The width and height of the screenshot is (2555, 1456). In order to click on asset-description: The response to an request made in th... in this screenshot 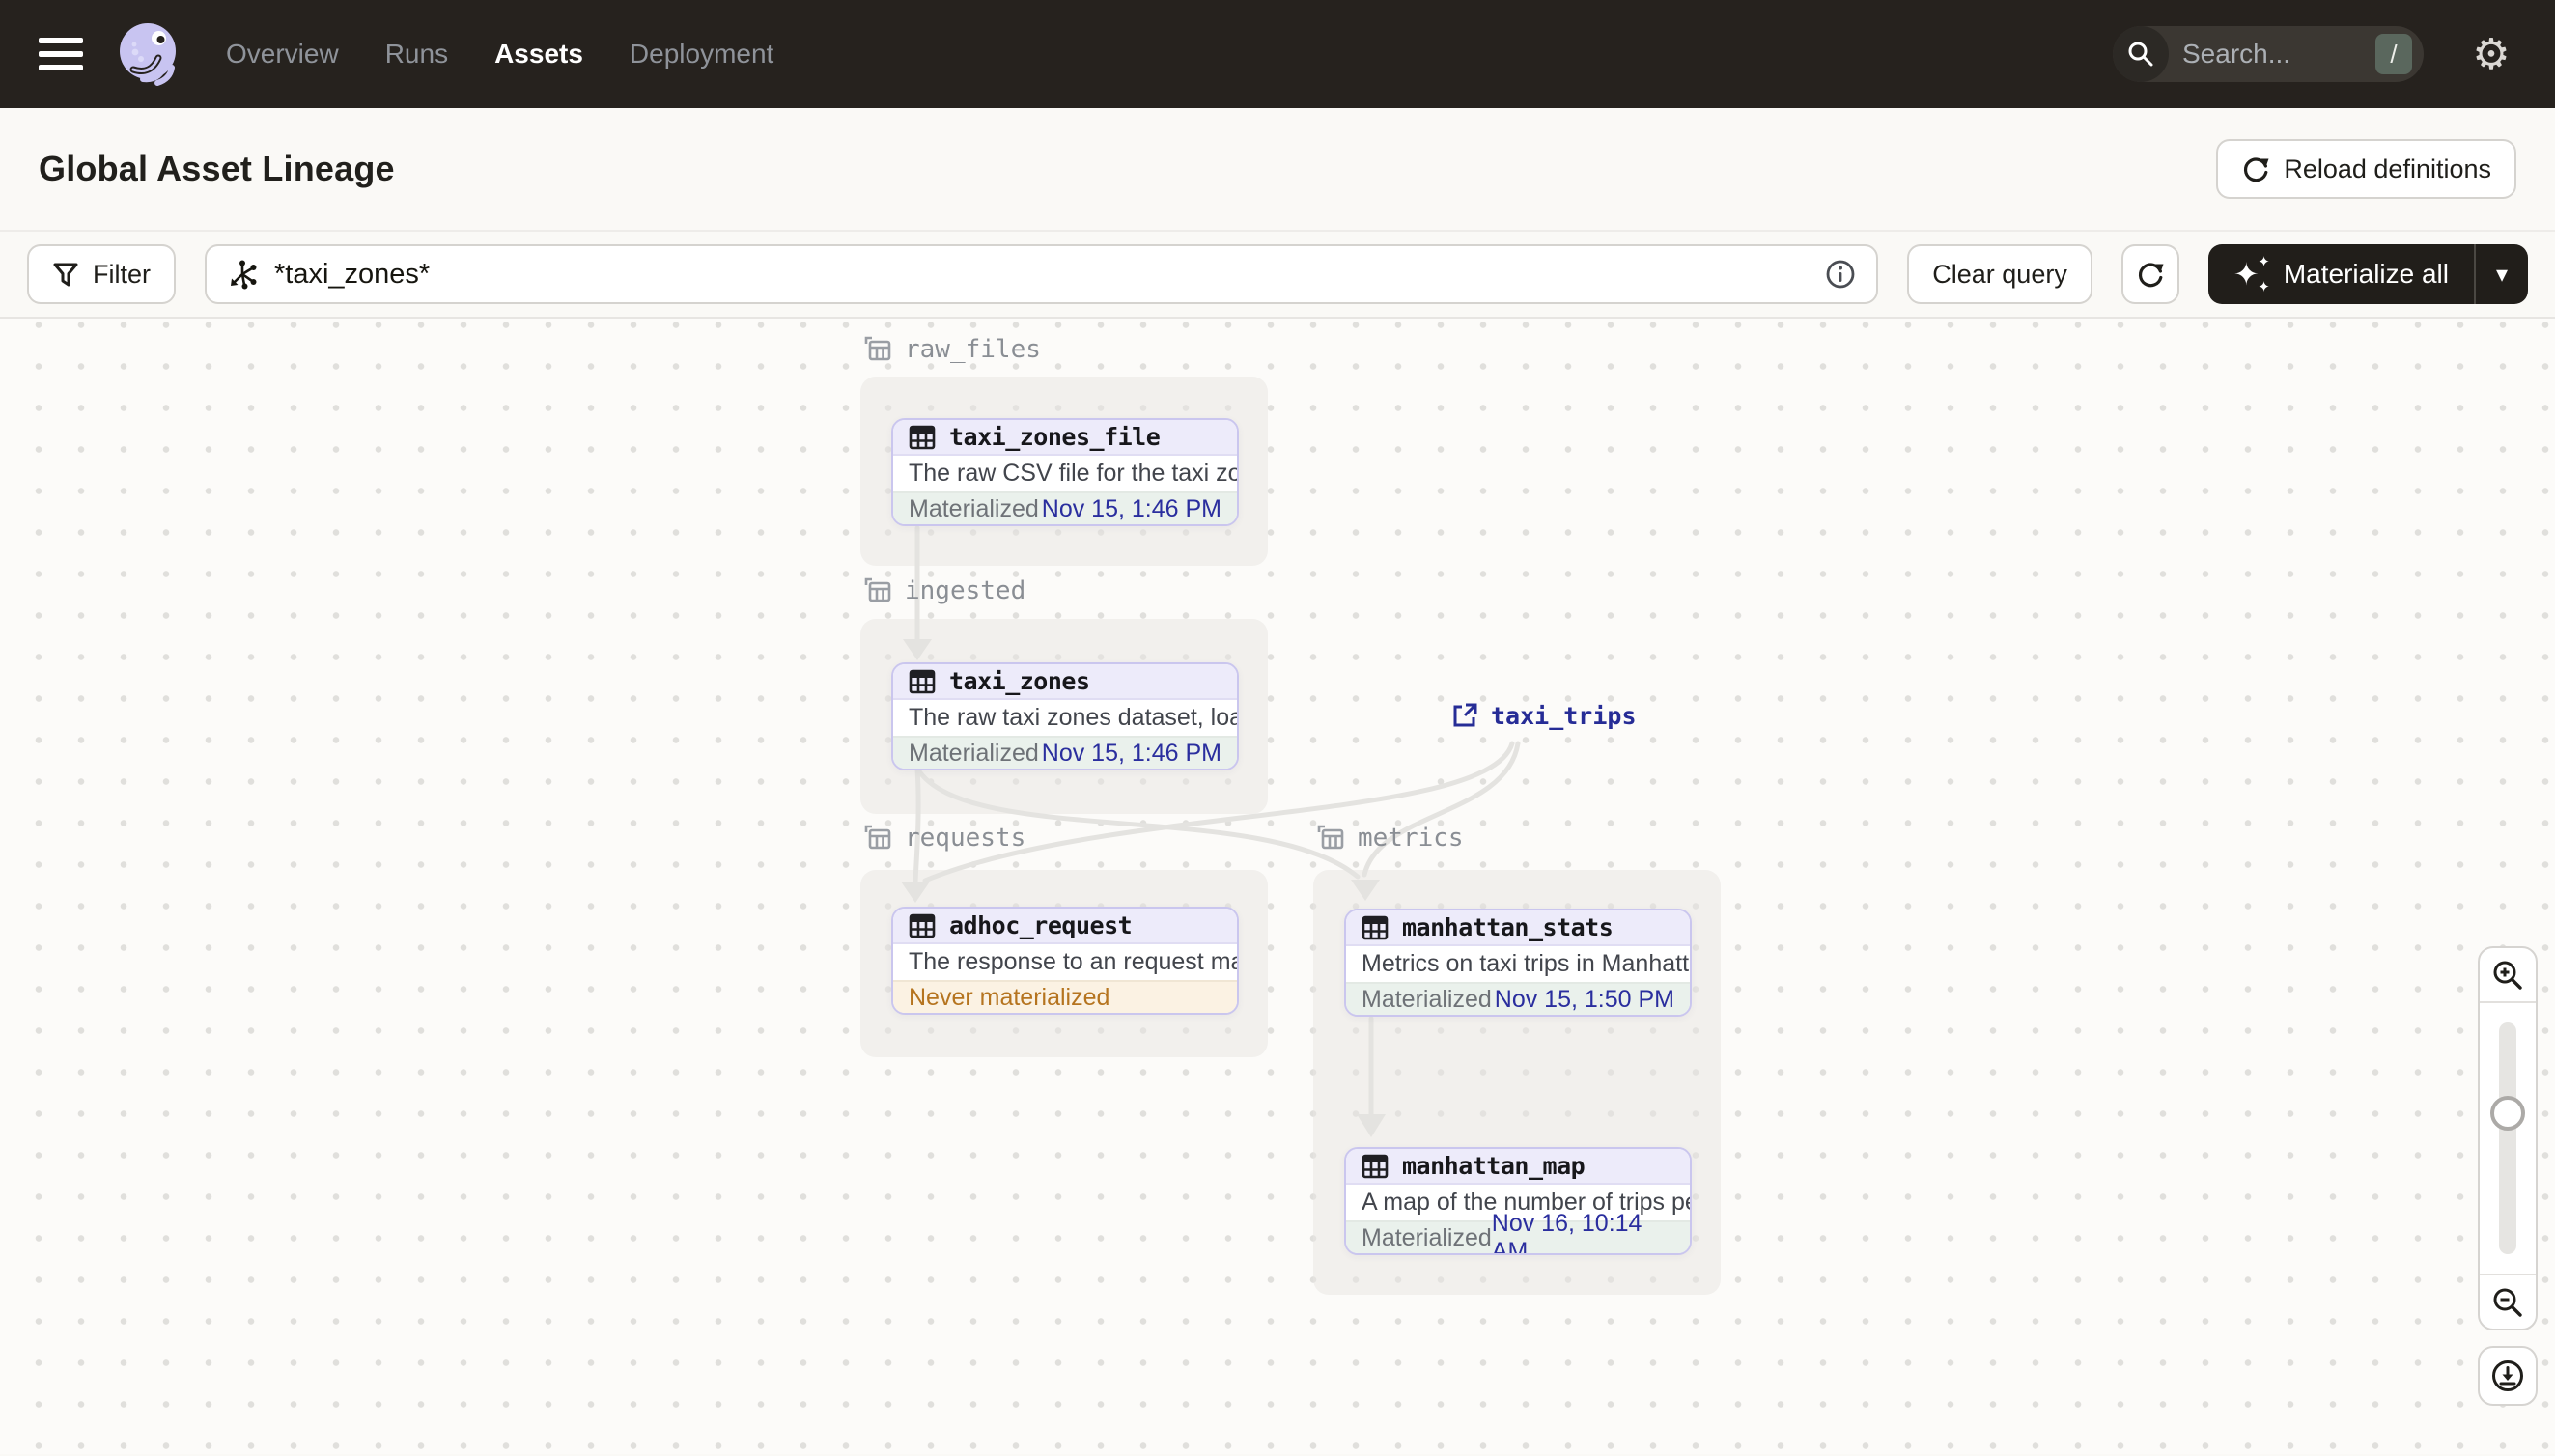, I will do `click(1073, 962)`.